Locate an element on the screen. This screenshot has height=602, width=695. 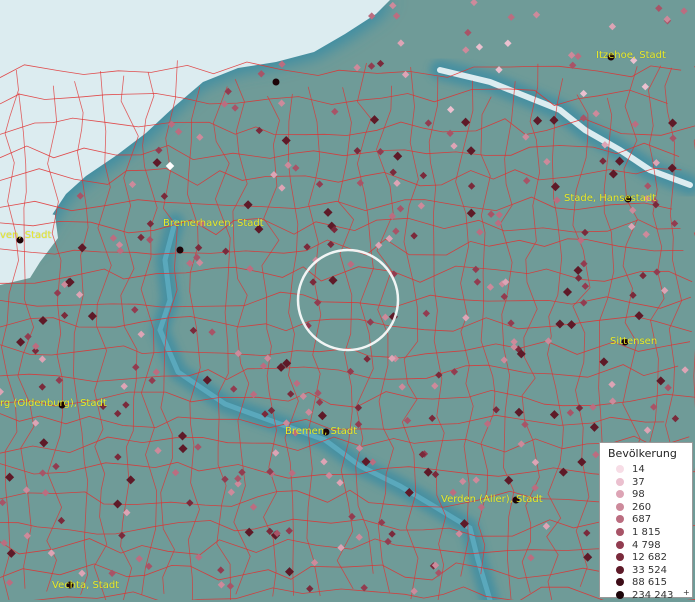
city-label-sittensen: Sittensen is located at coordinates (633, 341).